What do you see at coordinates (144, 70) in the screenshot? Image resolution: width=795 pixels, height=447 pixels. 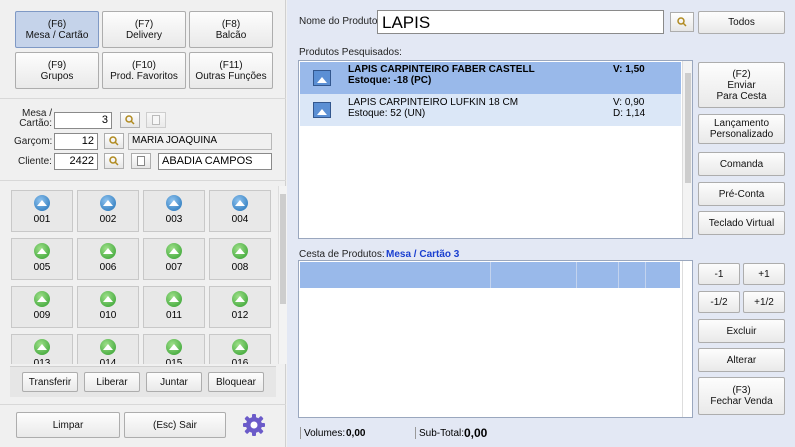 I see `prod-favoritos-button: (F10) Prod. Favoritos` at bounding box center [144, 70].